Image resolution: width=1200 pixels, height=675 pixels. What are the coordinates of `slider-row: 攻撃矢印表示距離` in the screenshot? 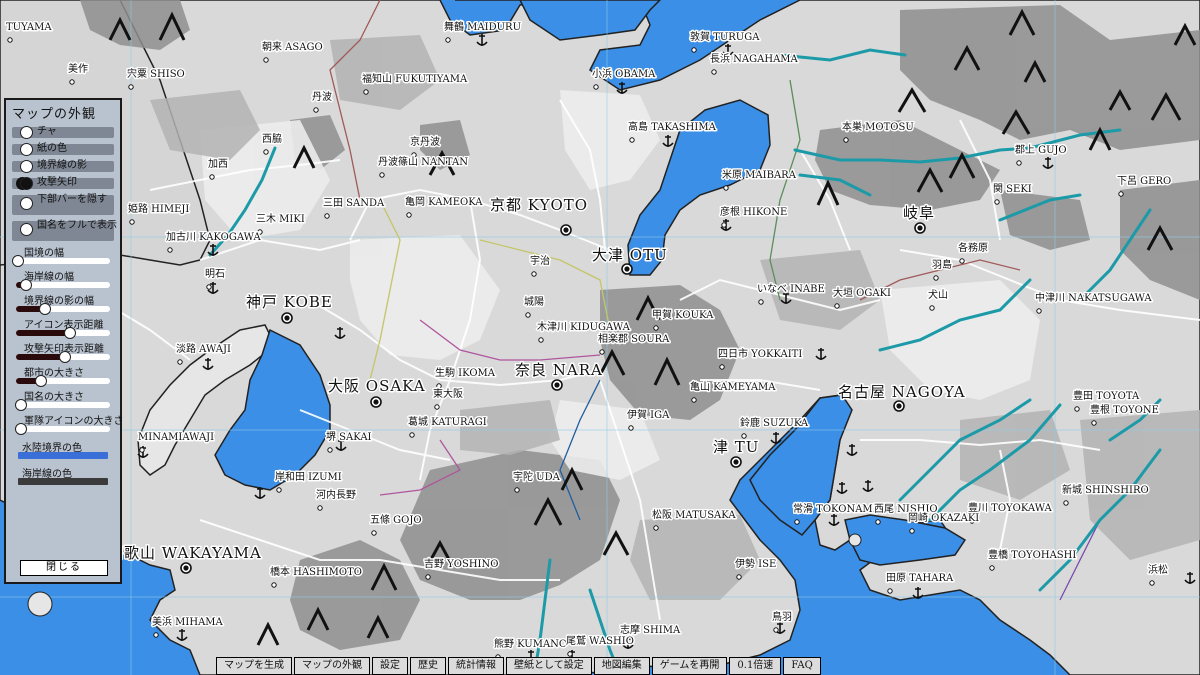 It's located at (63, 352).